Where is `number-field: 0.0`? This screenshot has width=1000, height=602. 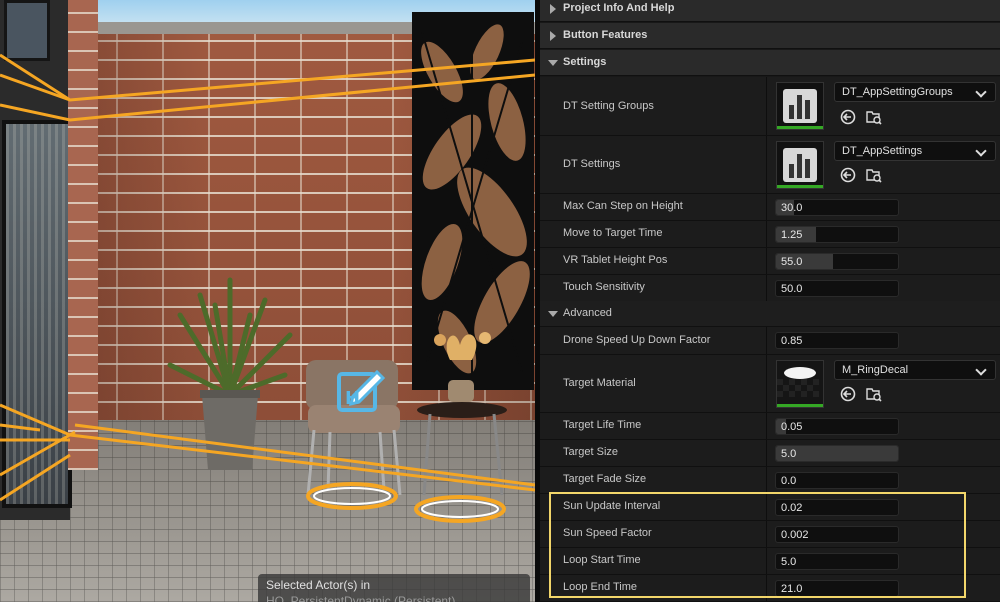 number-field: 0.0 is located at coordinates (837, 480).